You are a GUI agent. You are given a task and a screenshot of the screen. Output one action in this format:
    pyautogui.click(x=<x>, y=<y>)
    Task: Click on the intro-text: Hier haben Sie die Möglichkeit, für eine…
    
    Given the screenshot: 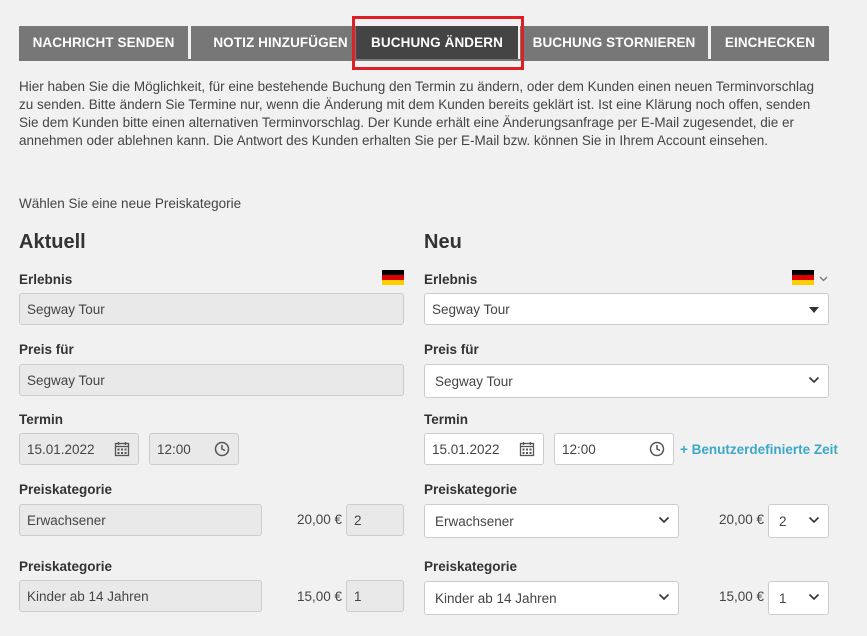 What is the action you would take?
    pyautogui.click(x=417, y=113)
    